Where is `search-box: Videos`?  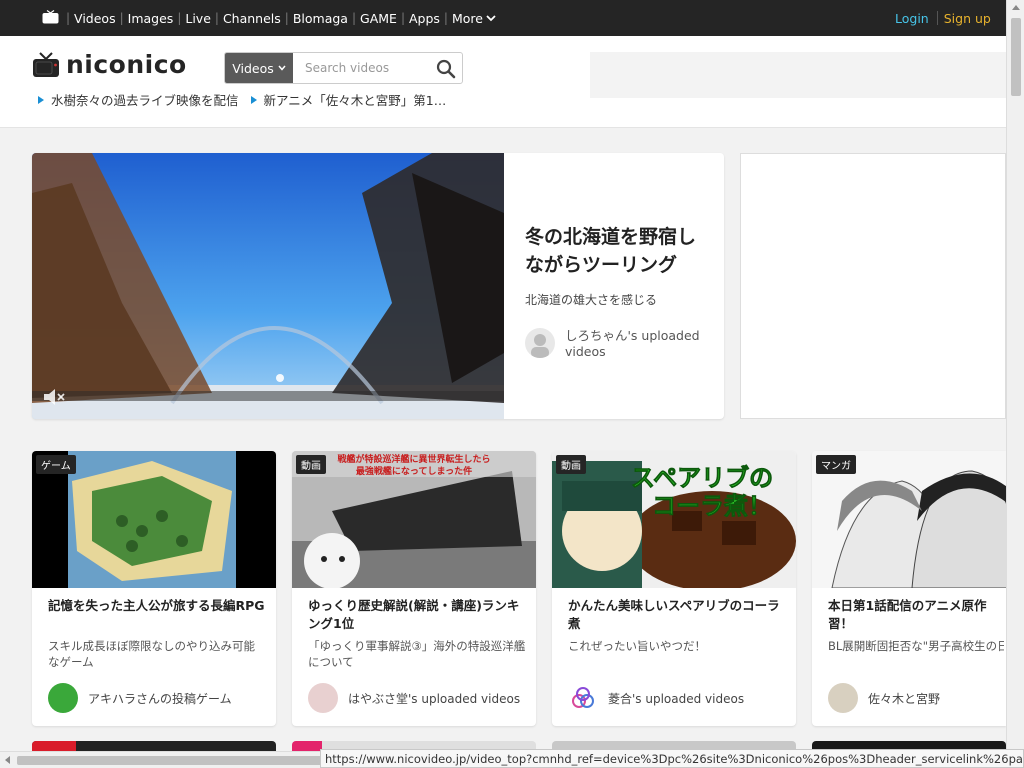
search-box: Videos is located at coordinates (343, 68).